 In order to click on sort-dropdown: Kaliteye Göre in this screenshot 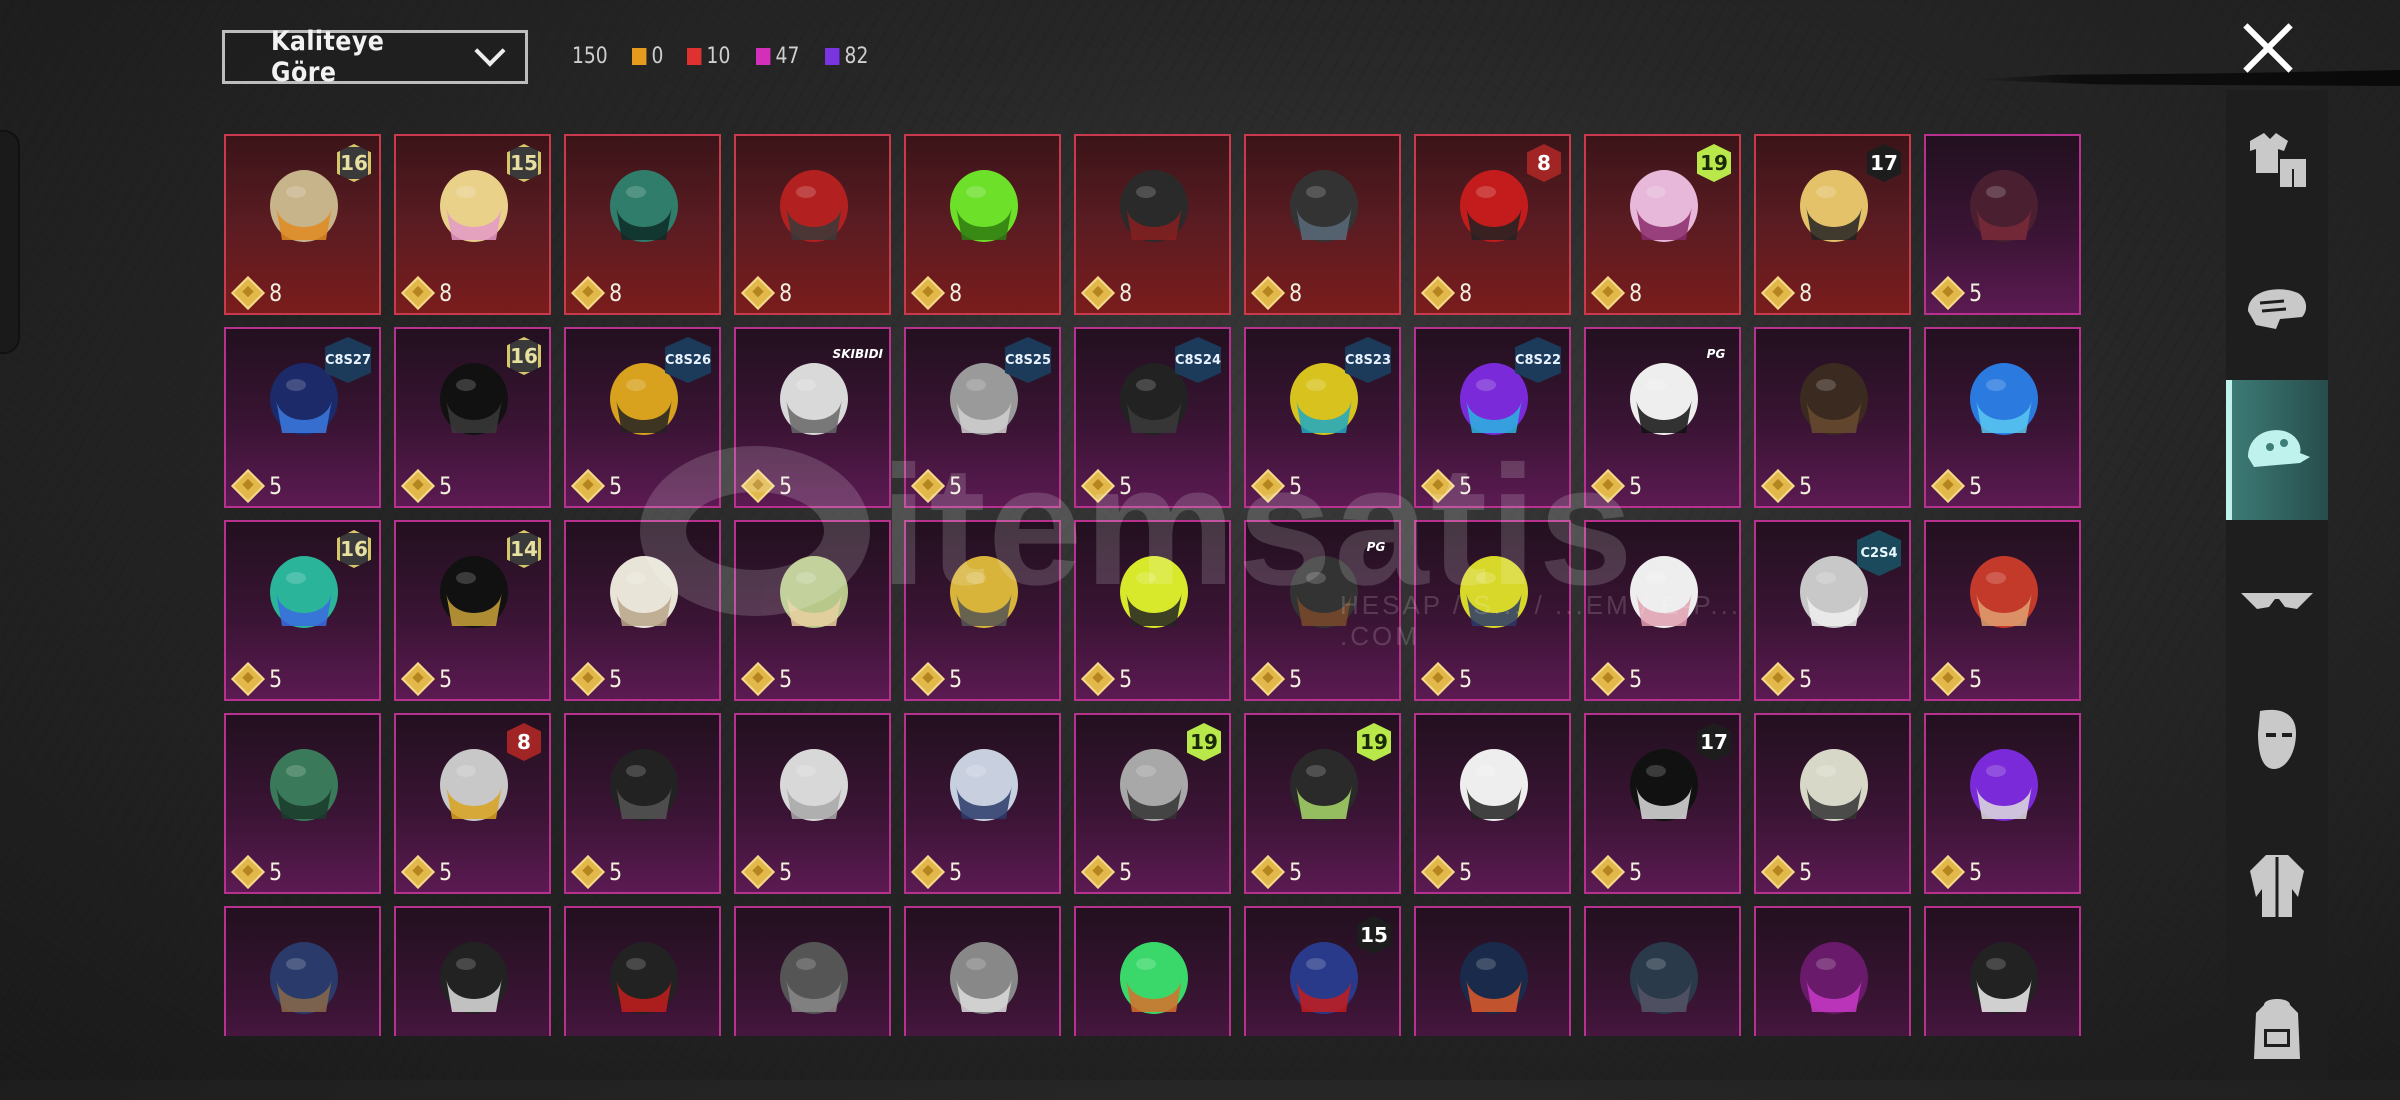, I will do `click(375, 57)`.